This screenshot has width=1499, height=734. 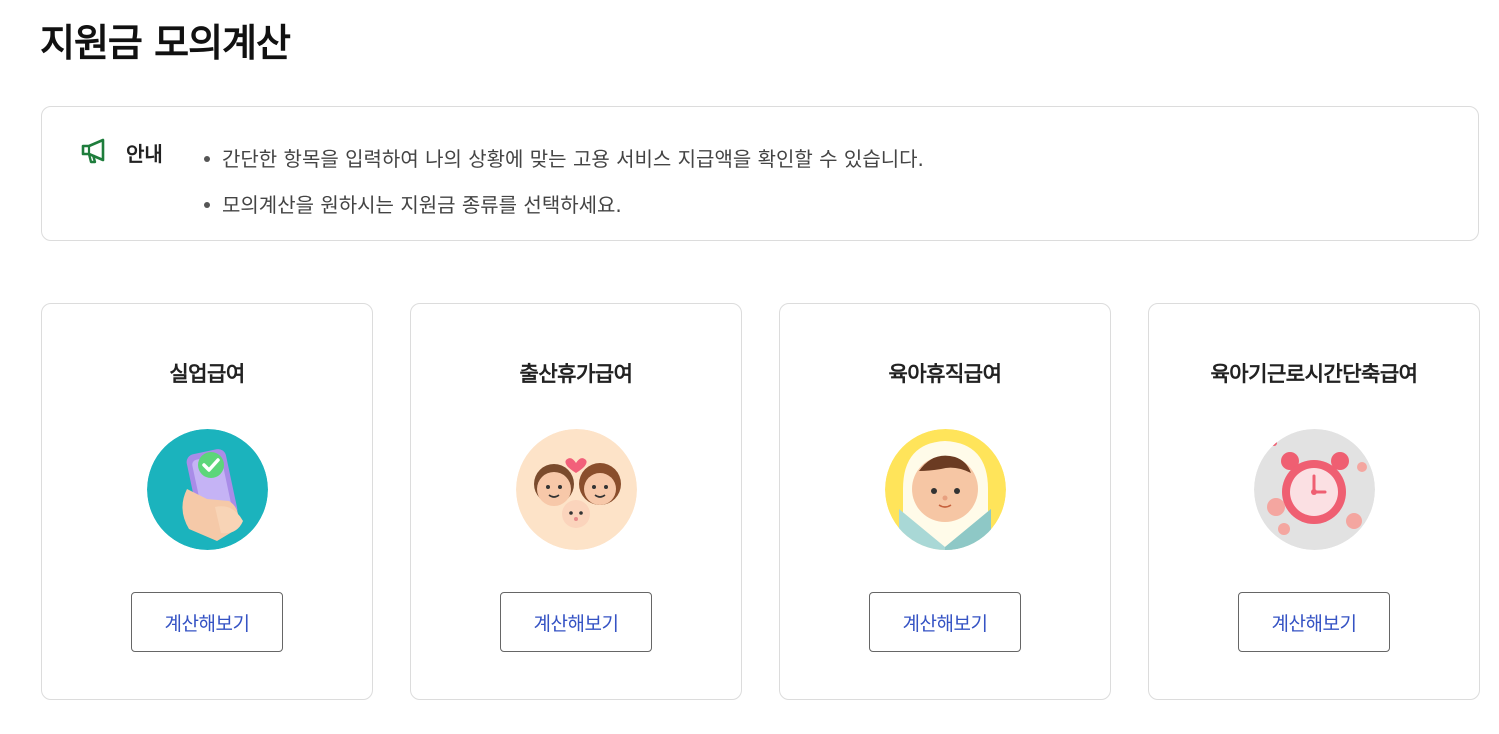 What do you see at coordinates (207, 489) in the screenshot?
I see `phone-check-icon` at bounding box center [207, 489].